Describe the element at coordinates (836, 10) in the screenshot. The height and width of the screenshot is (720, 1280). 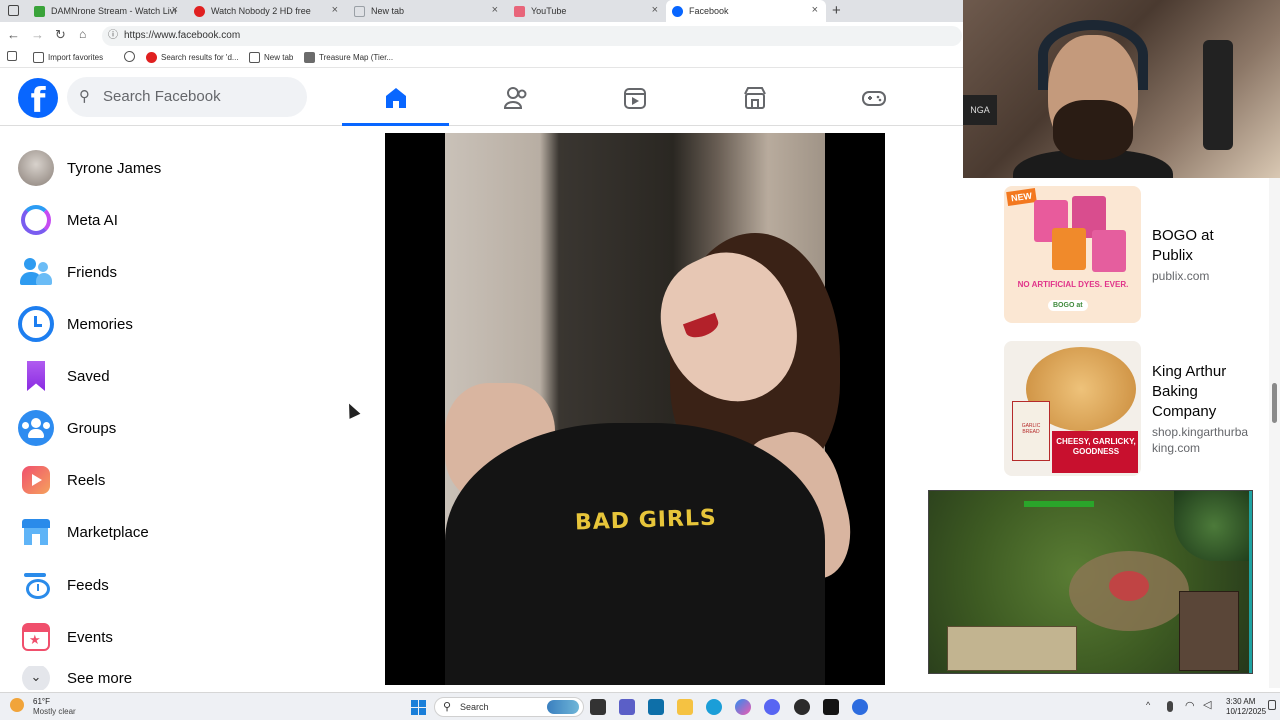
I see `new-tab-button: +` at that location.